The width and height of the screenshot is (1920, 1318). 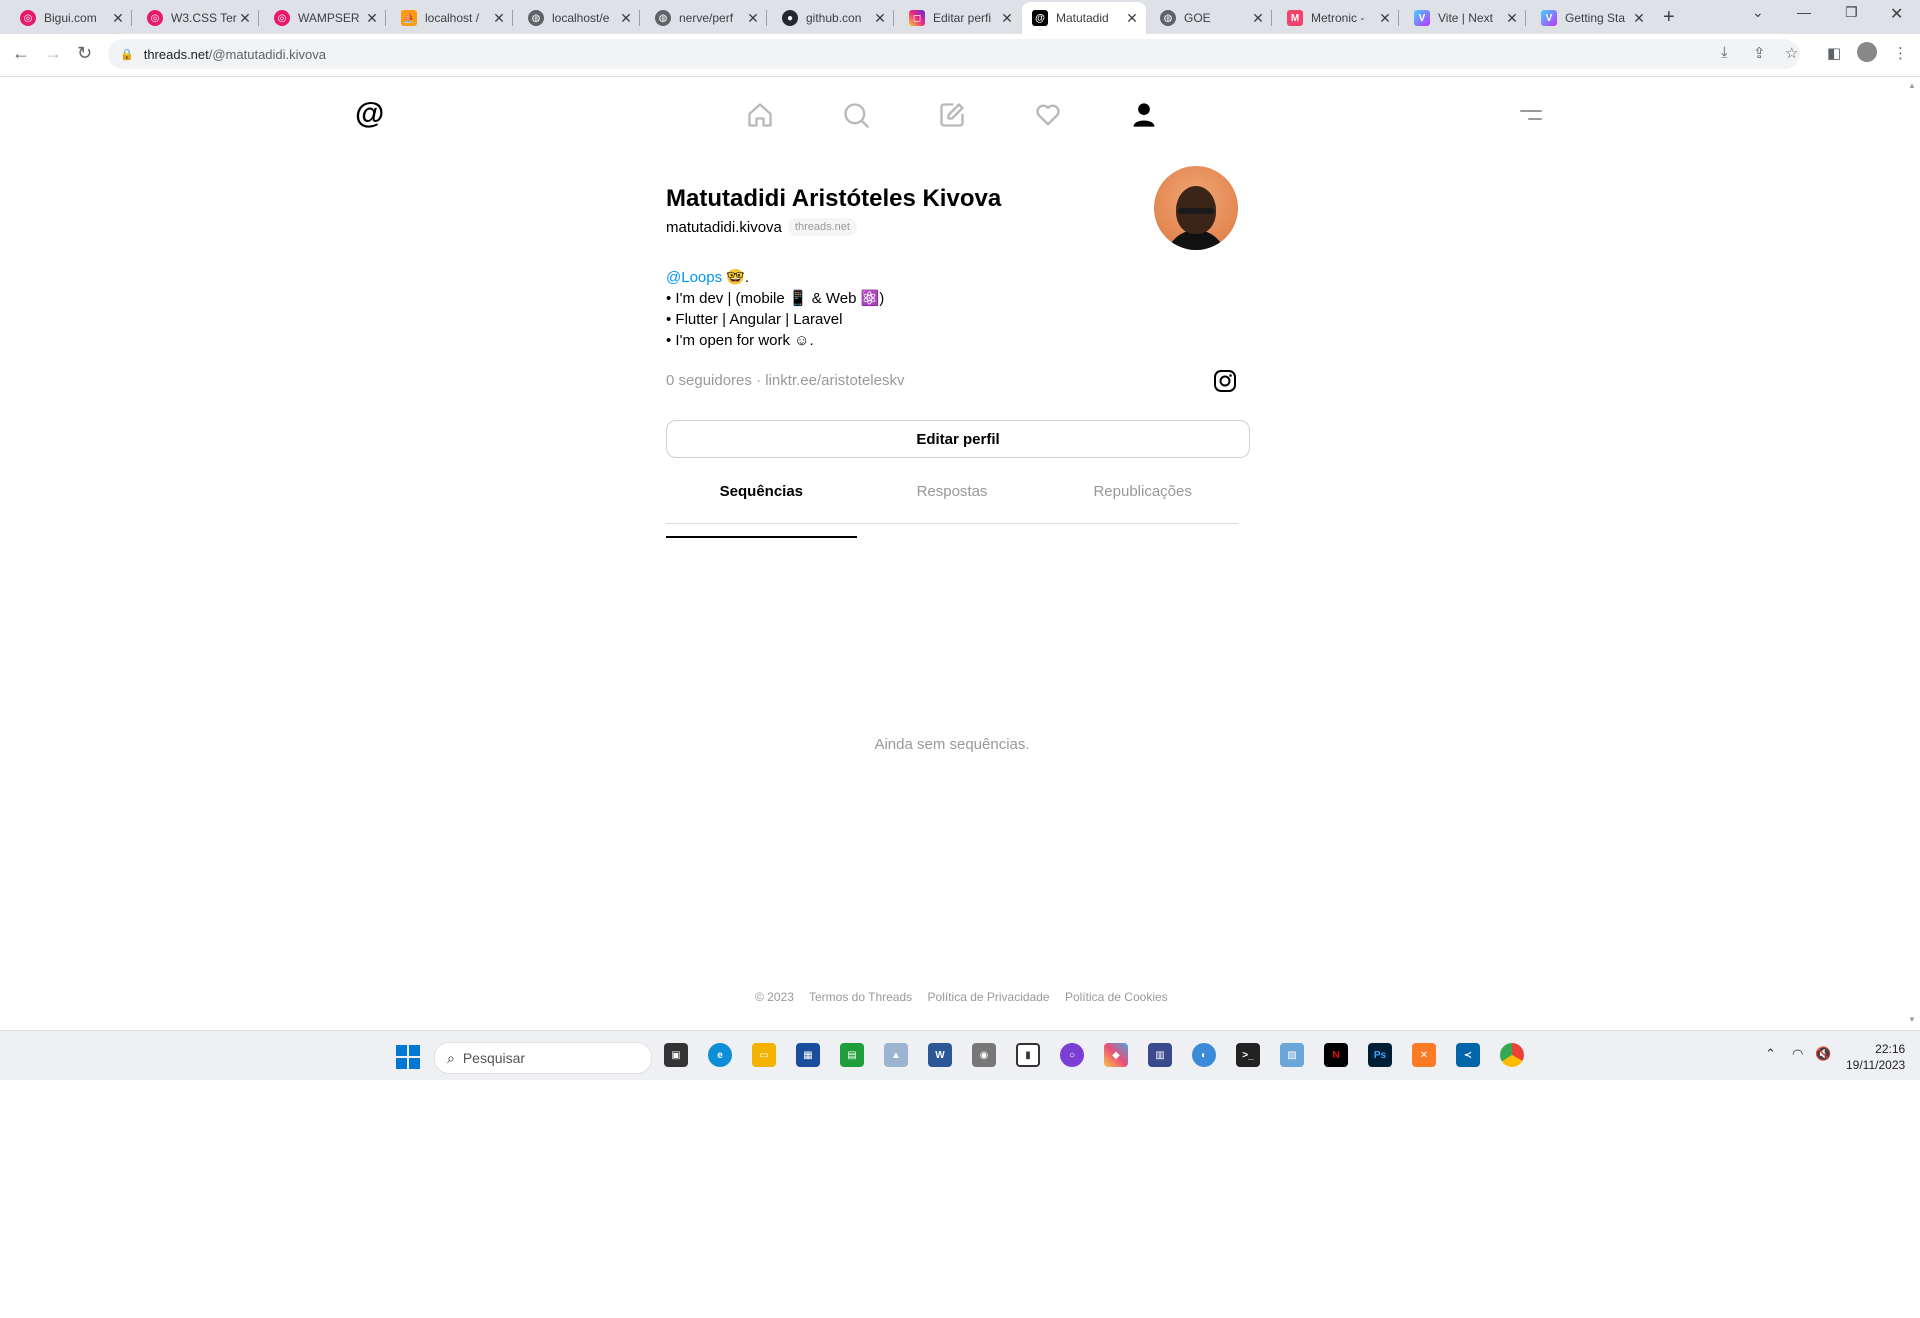 What do you see at coordinates (408, 1057) in the screenshot?
I see `windows-start-icon` at bounding box center [408, 1057].